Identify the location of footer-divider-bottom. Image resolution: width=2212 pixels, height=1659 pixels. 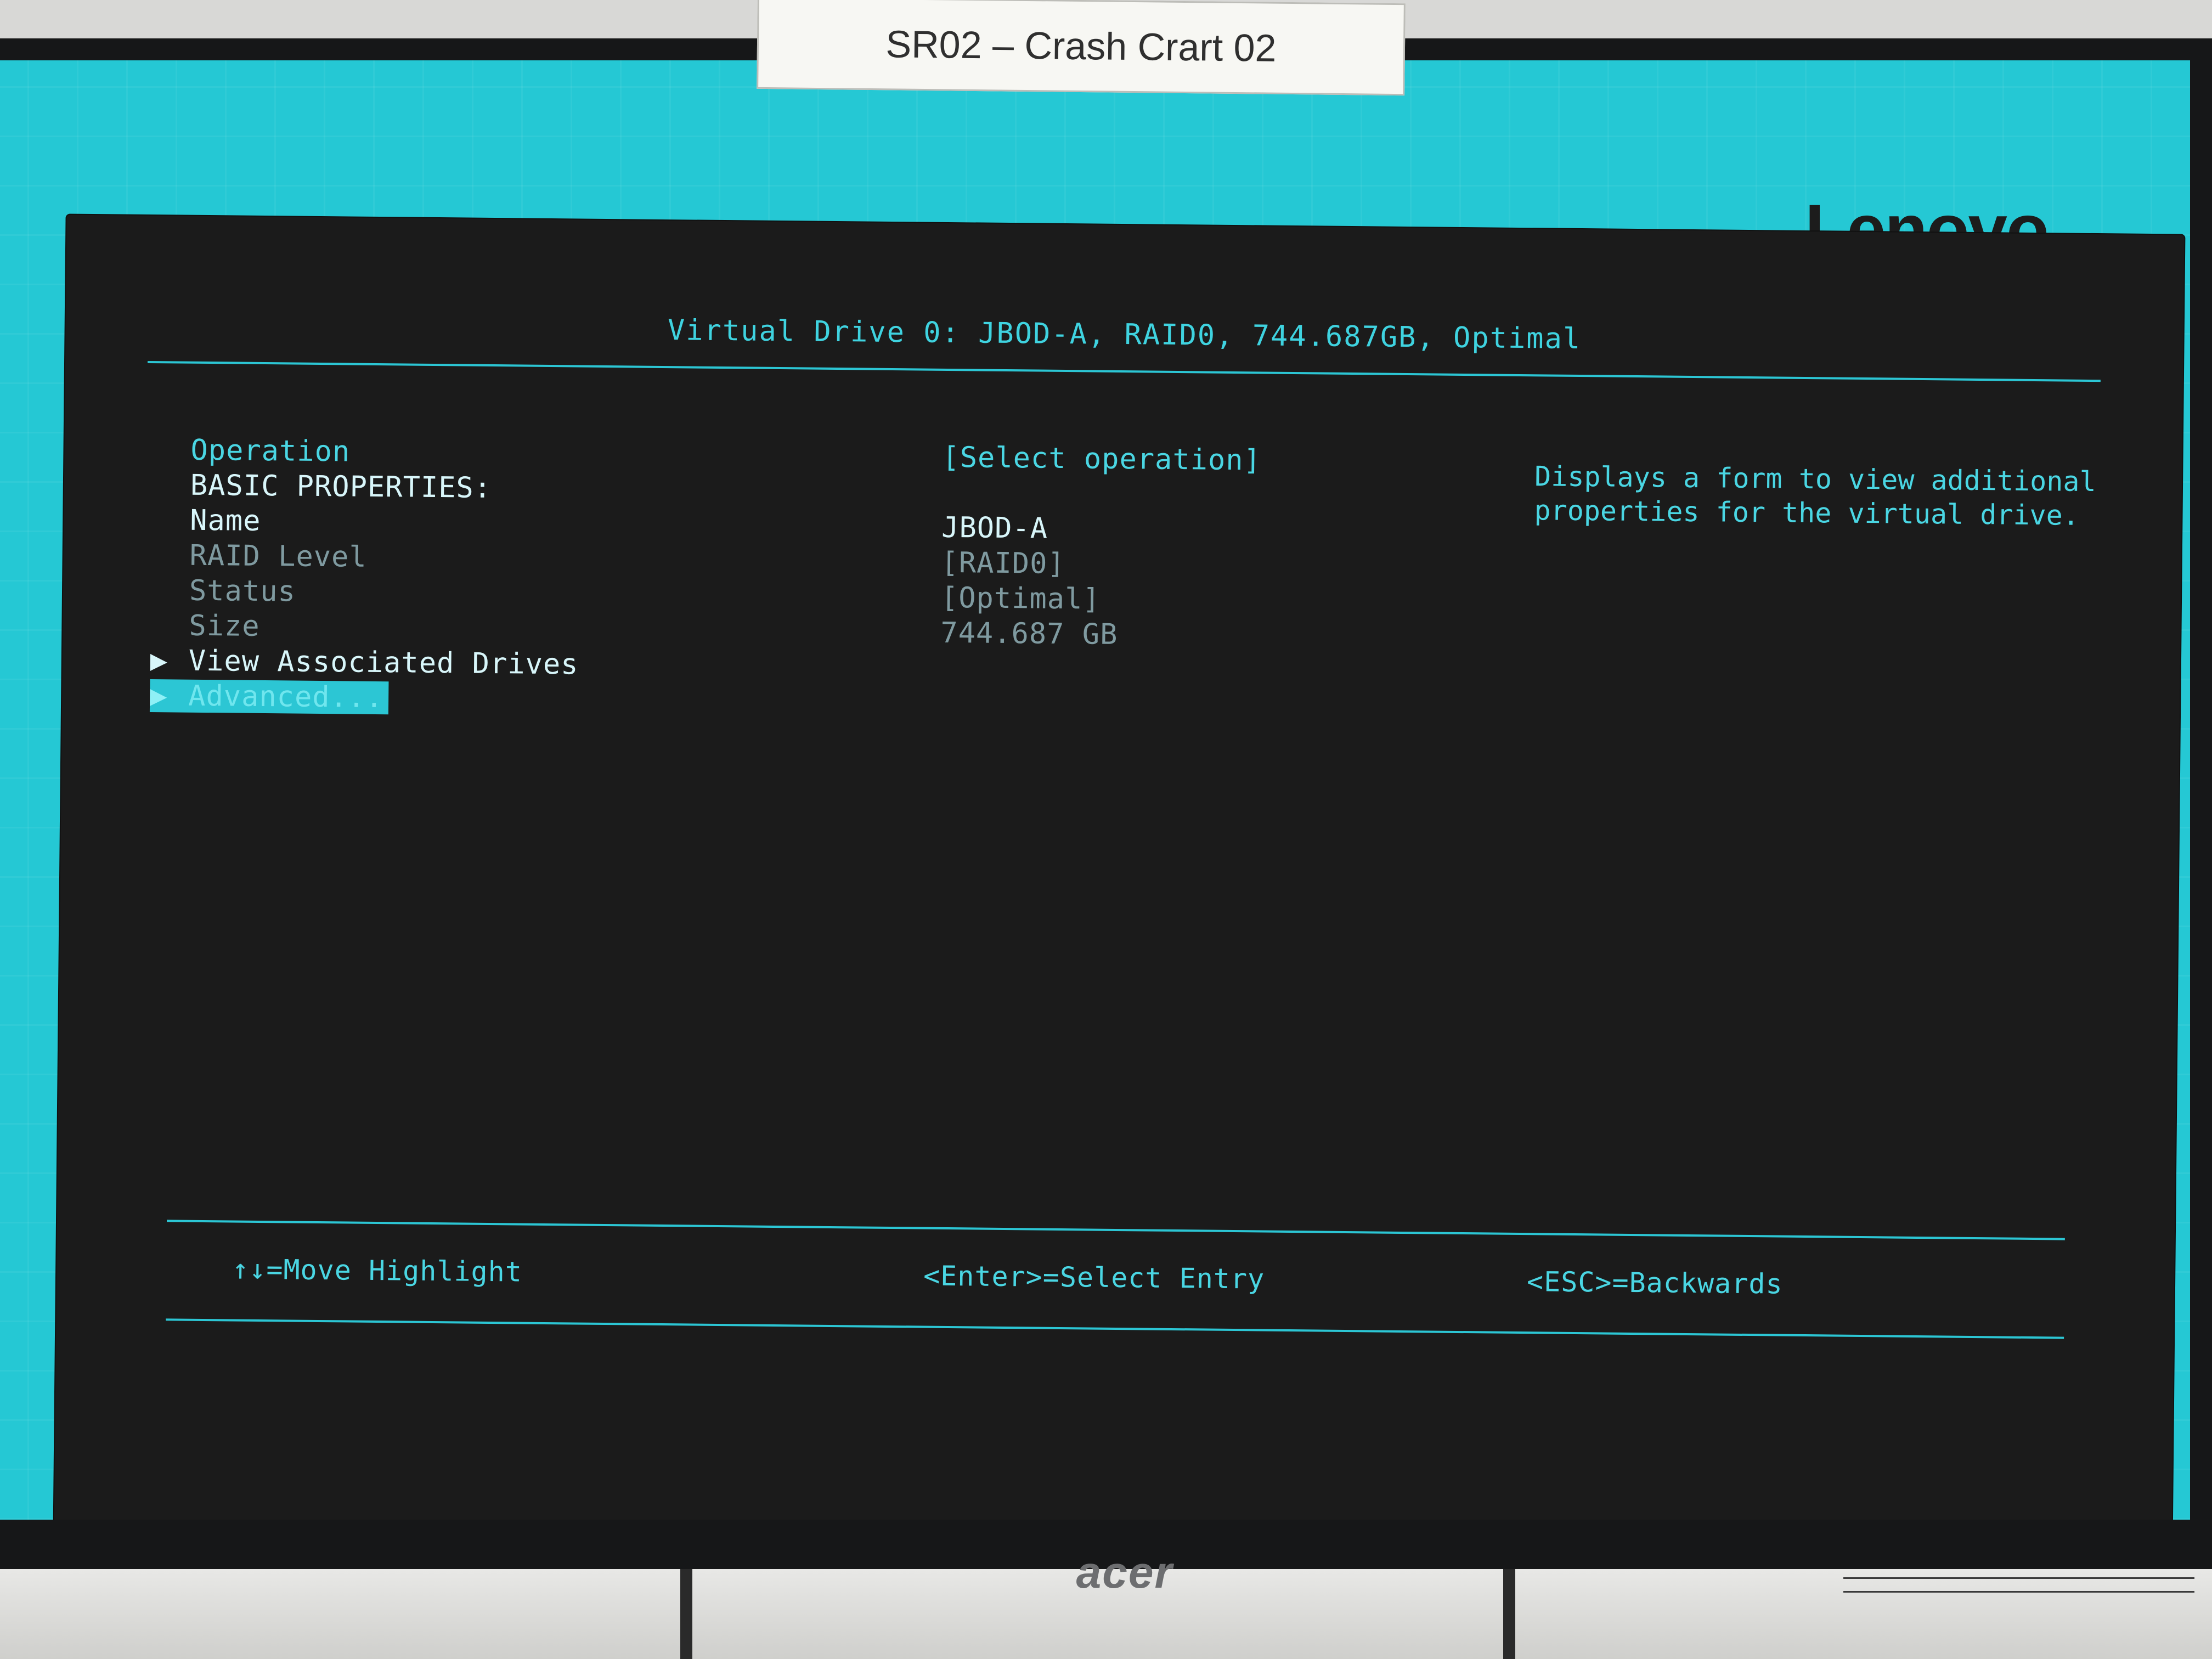
(1115, 1328).